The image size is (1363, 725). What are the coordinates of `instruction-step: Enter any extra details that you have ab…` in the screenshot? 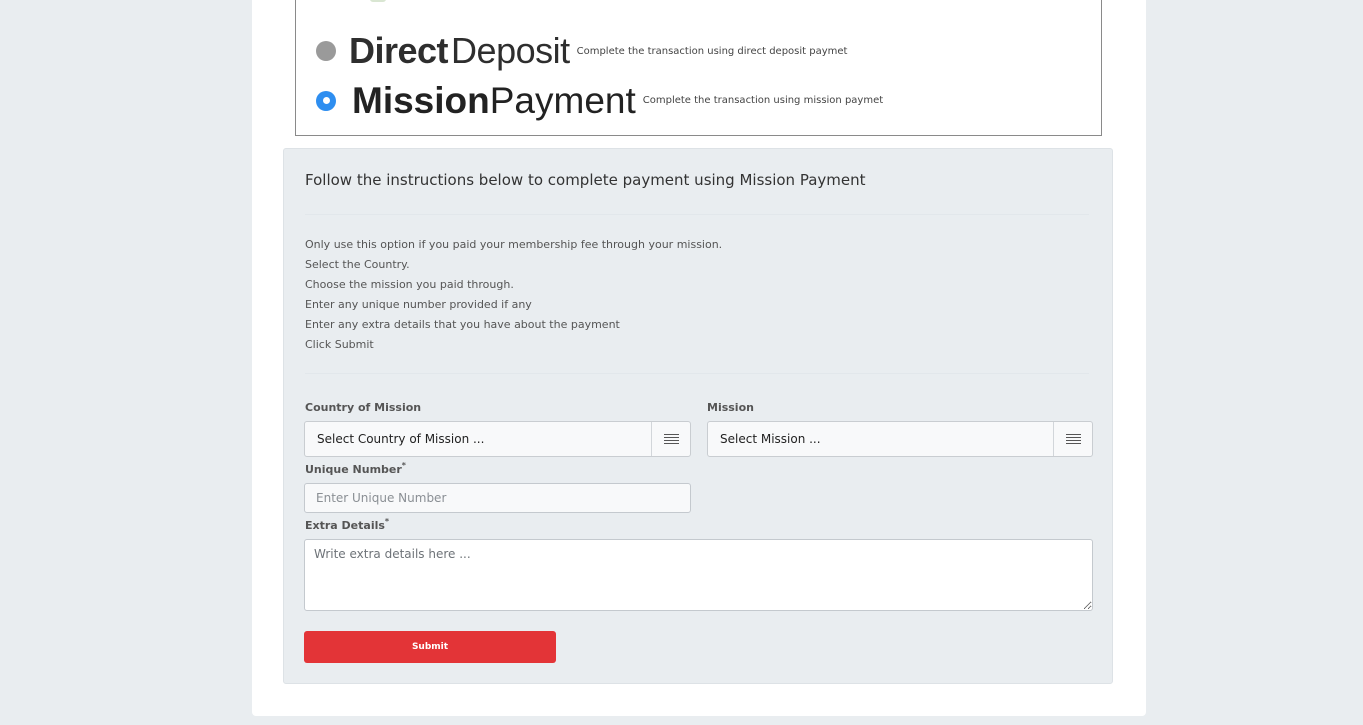 It's located at (462, 324).